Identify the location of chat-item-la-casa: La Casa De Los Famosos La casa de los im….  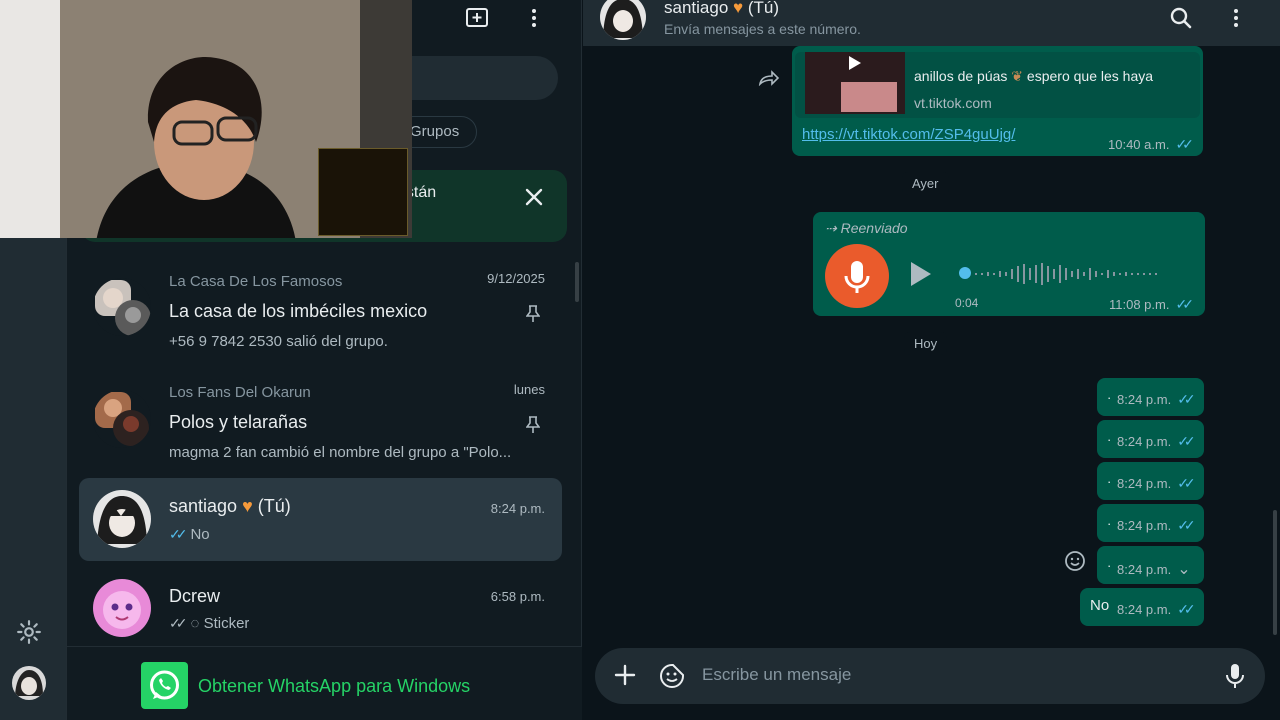
(320, 312).